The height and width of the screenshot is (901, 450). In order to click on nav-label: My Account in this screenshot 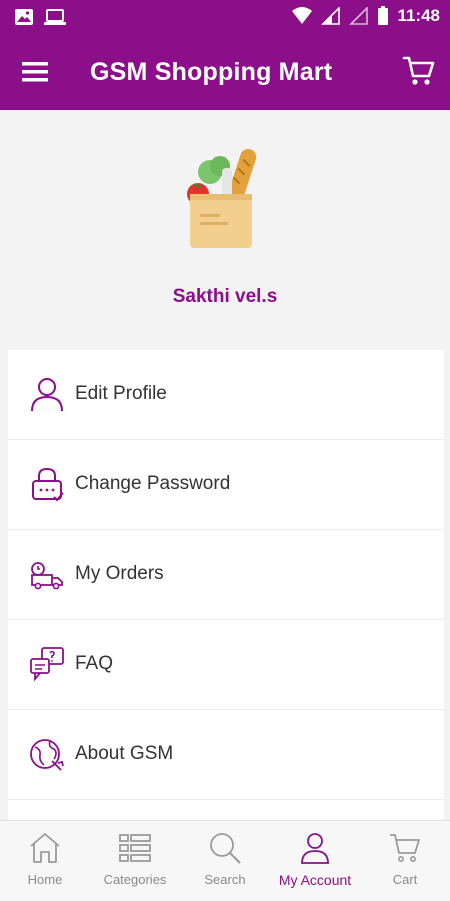, I will do `click(315, 880)`.